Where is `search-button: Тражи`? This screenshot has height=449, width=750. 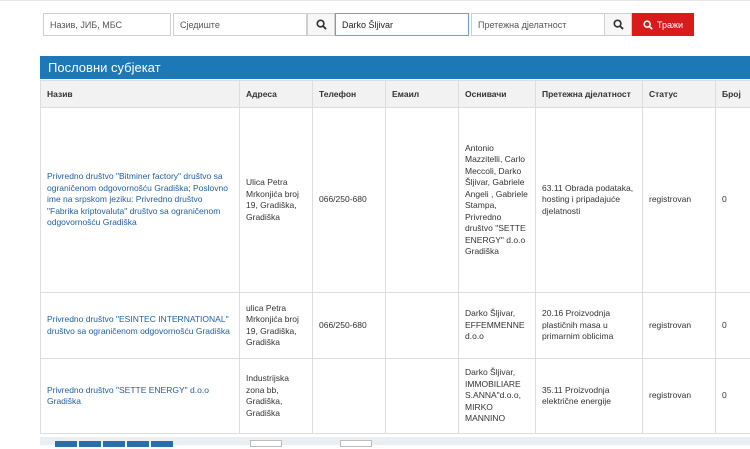 search-button: Тражи is located at coordinates (663, 24).